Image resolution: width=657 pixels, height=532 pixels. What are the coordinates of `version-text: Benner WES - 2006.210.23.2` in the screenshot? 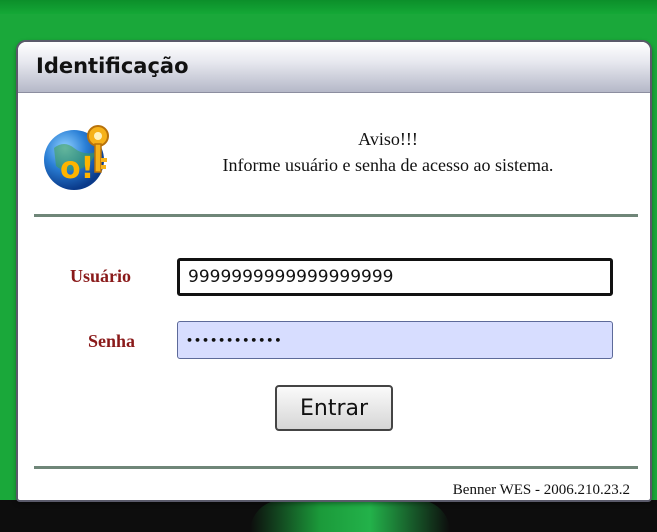 It's located at (541, 490).